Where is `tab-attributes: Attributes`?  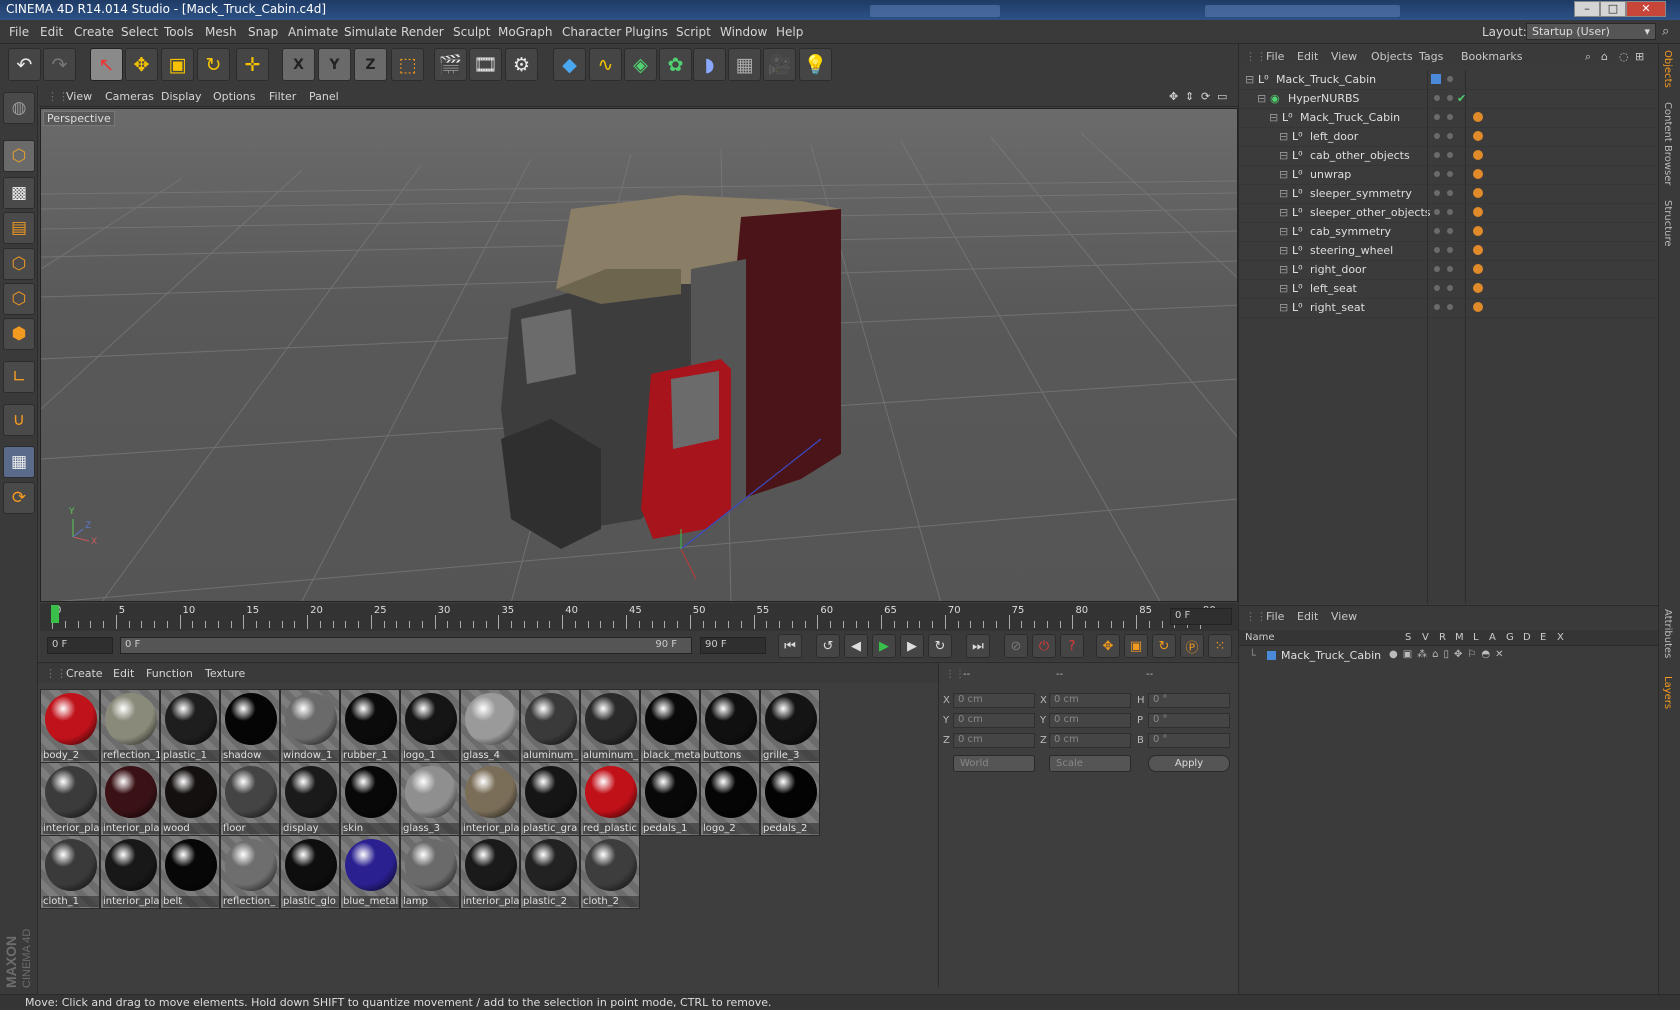 tab-attributes: Attributes is located at coordinates (1667, 633).